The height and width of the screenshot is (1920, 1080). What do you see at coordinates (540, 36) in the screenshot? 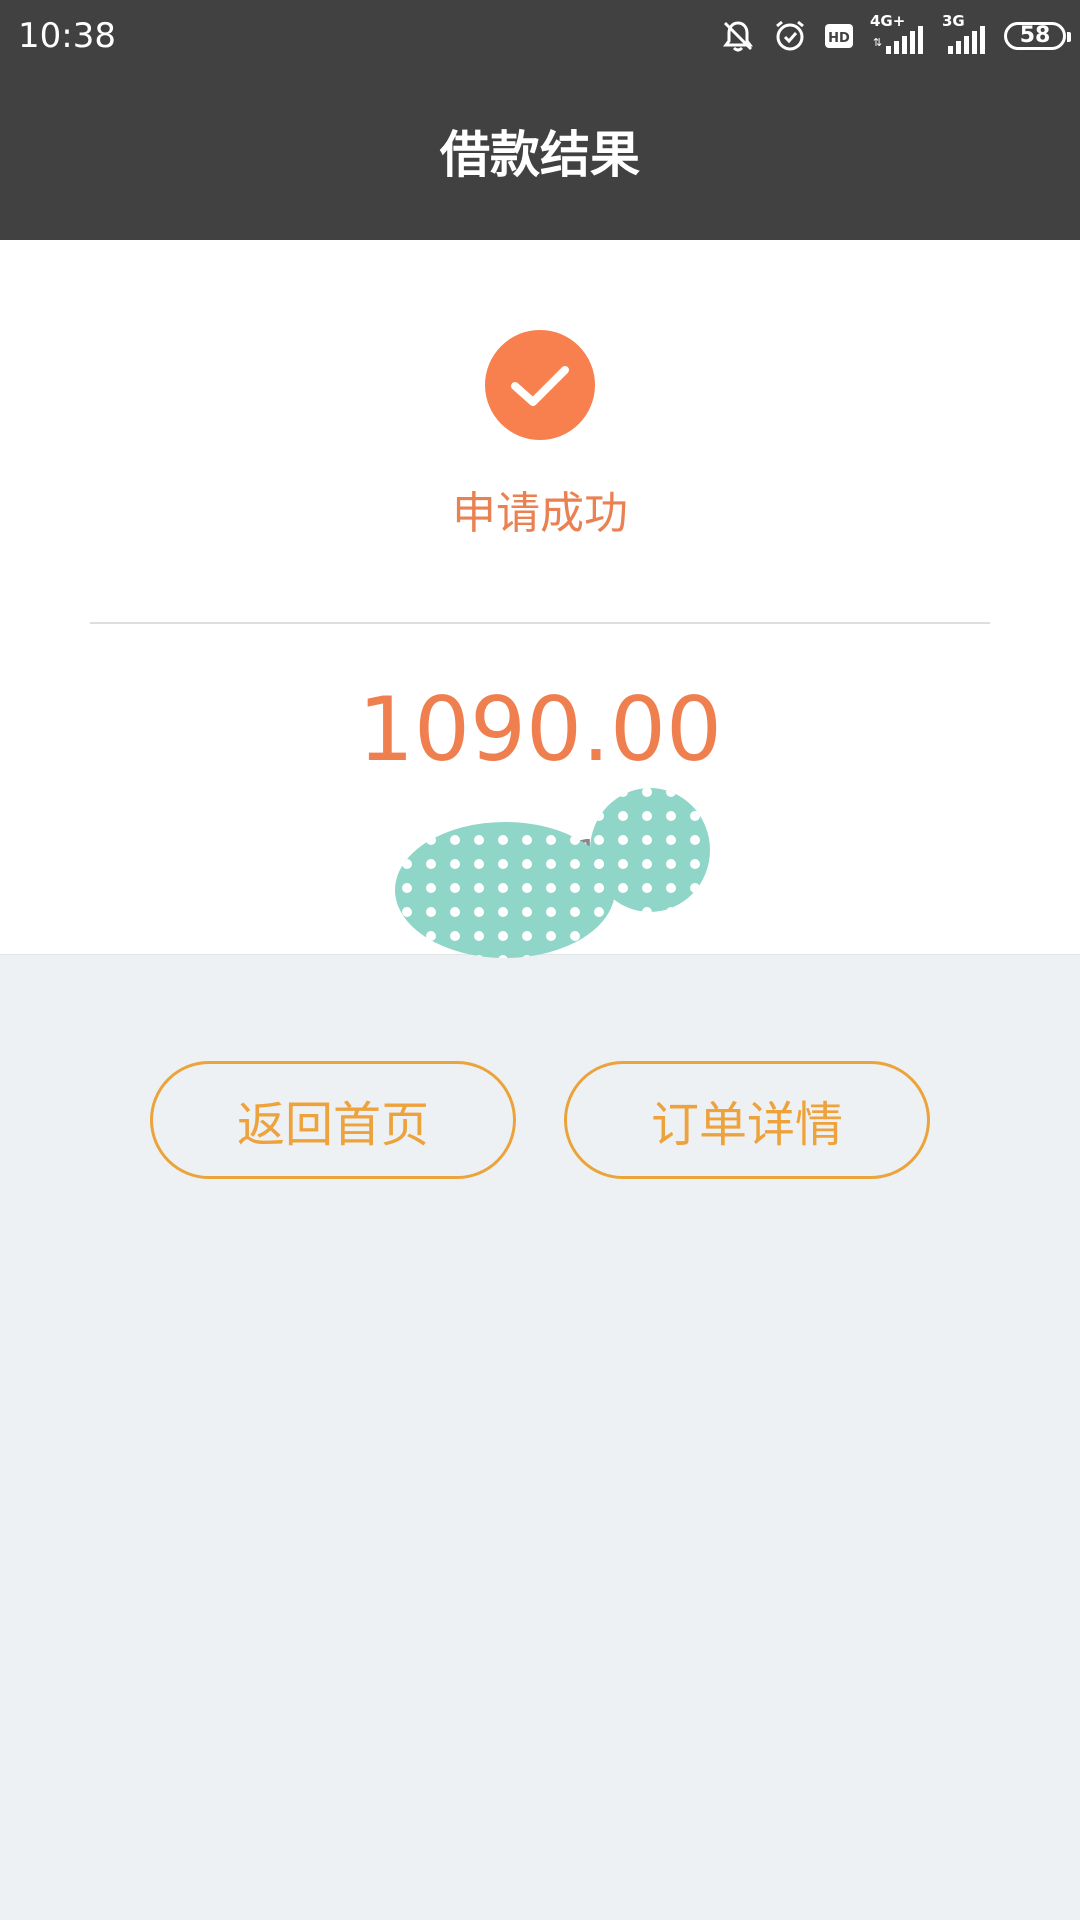
I see `status-bar: 10:38 HD 4G+ ⇅ 3G 58` at bounding box center [540, 36].